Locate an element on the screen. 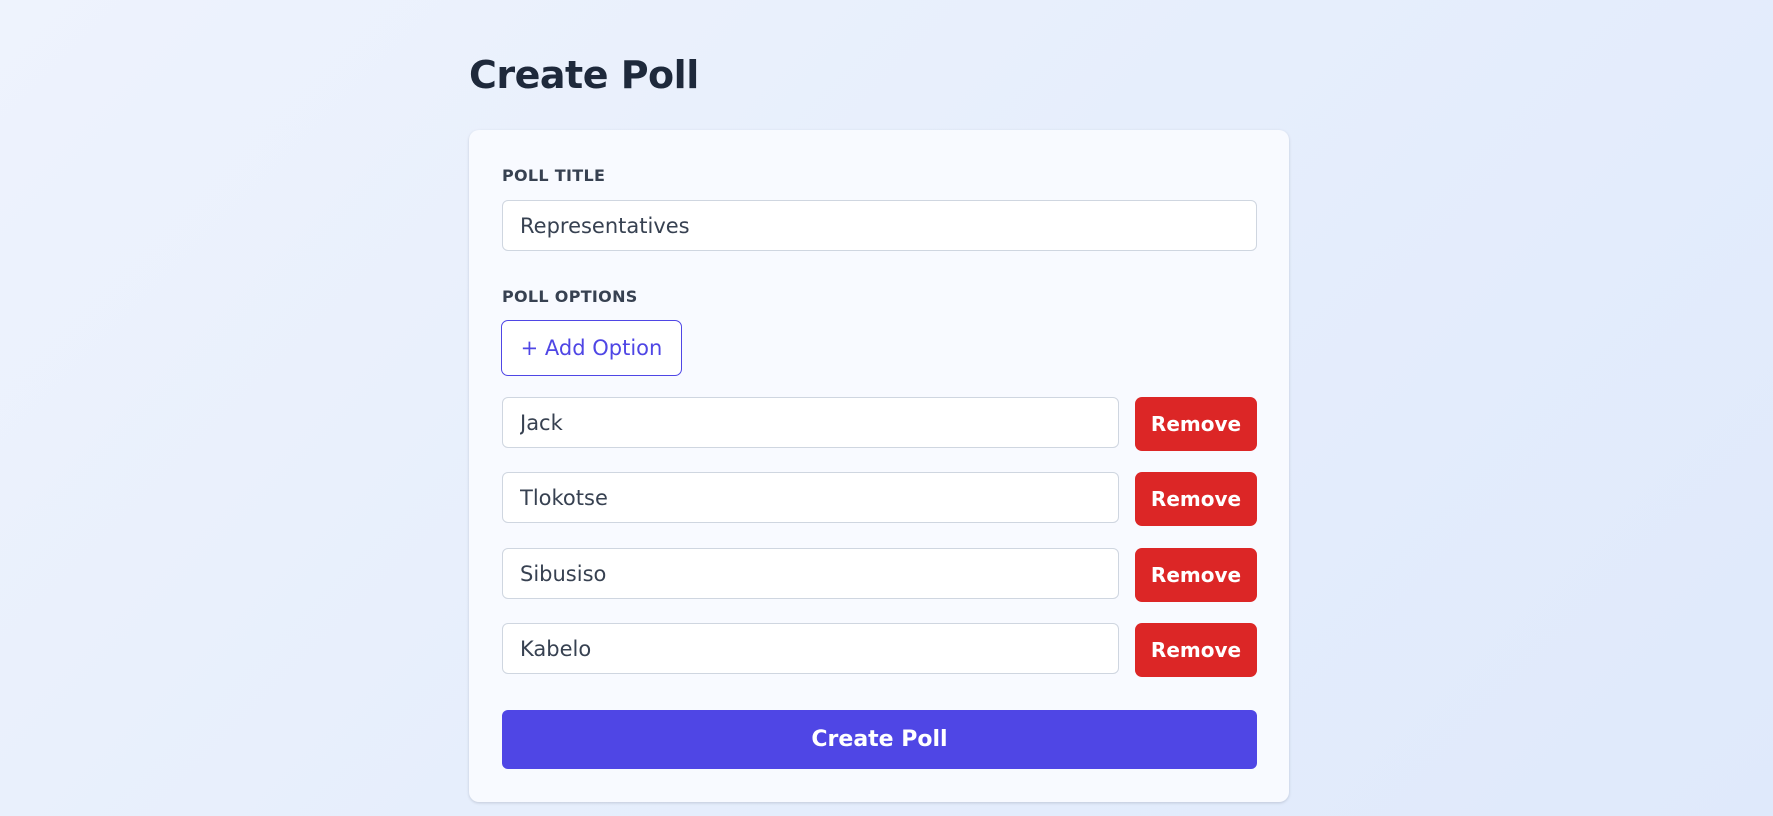 Image resolution: width=1773 pixels, height=816 pixels. poll-options-label: POLL OPTIONS is located at coordinates (570, 296).